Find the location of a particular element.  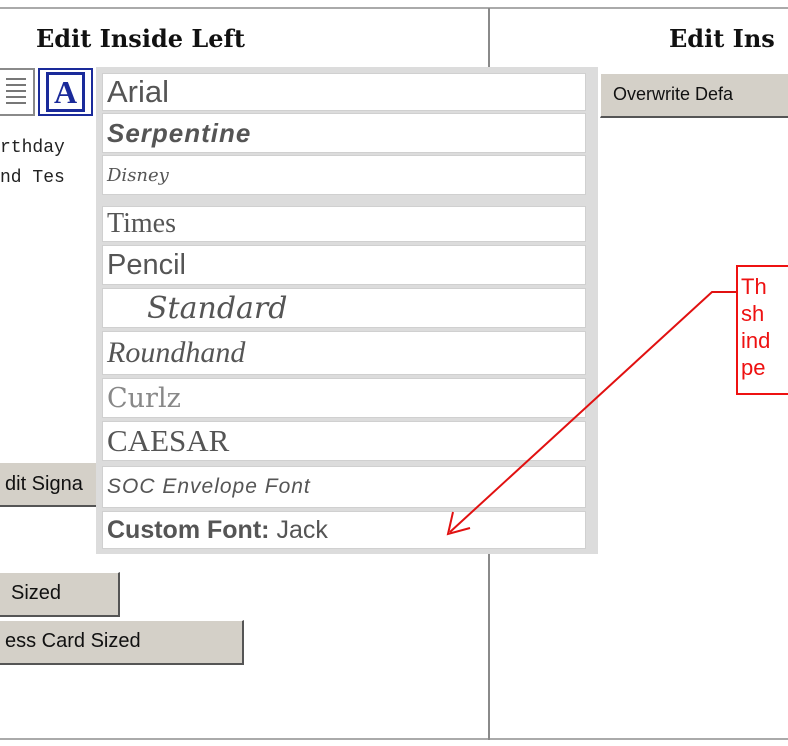

annotation-line-2: sh is located at coordinates (753, 313).